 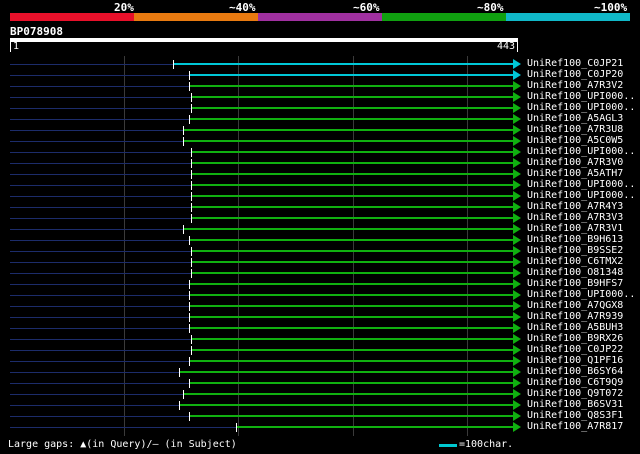 I want to click on hit-label: UniRef100_A7R939, so click(x=575, y=316).